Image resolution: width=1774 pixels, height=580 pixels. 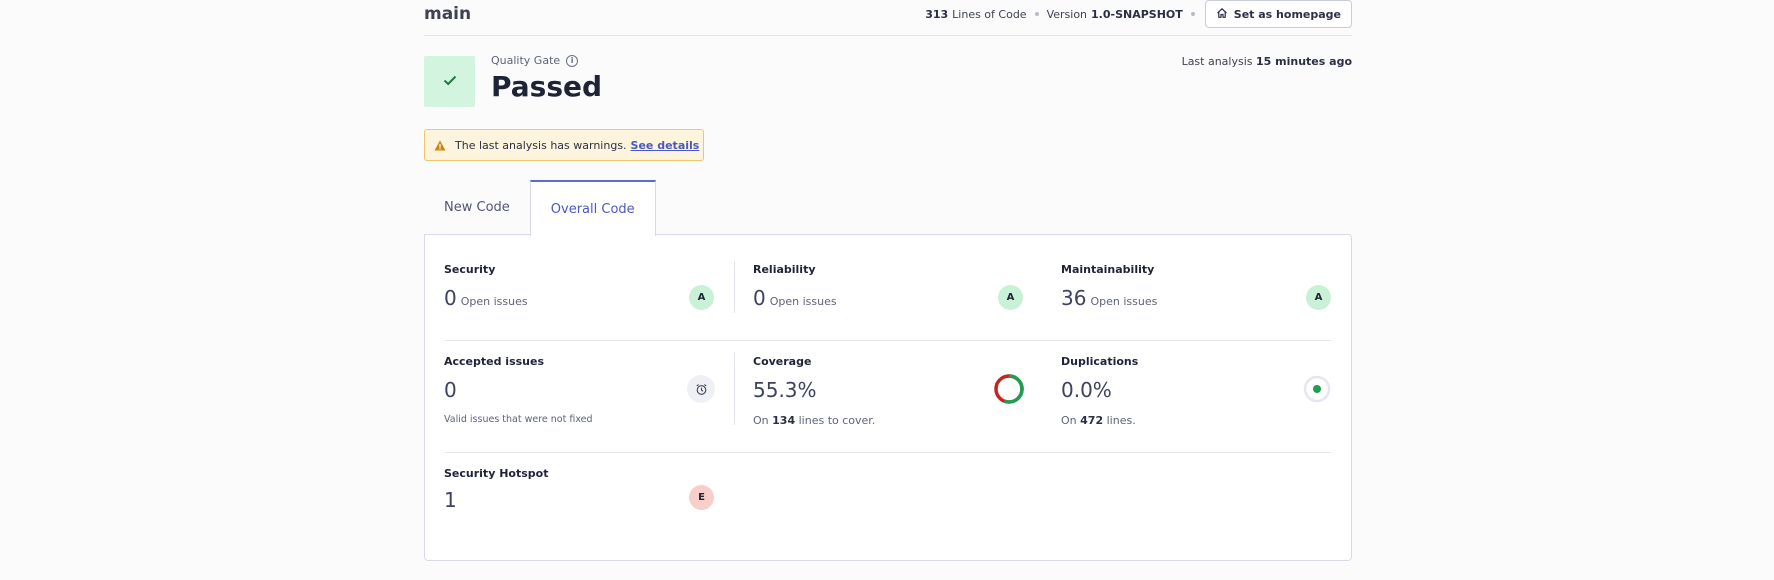 I want to click on version-label: Version, so click(x=1067, y=14).